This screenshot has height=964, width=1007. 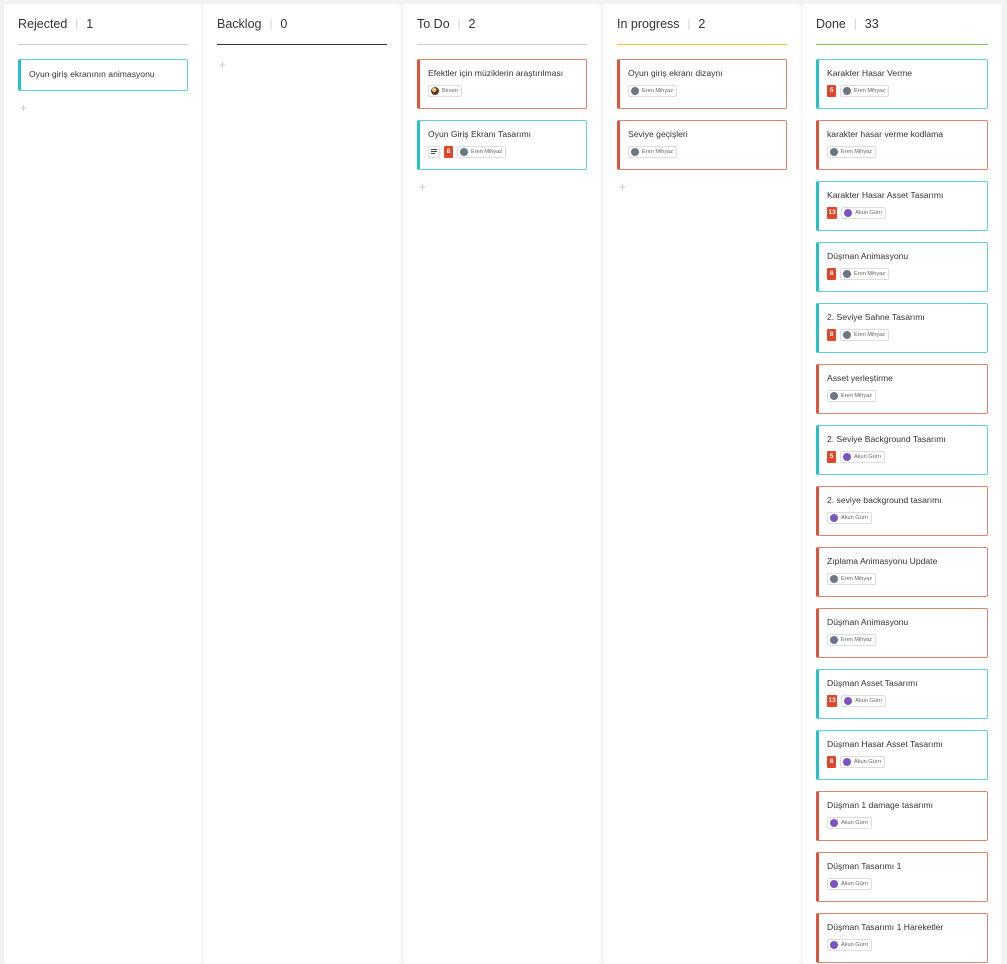 I want to click on column-title: Rejected, so click(x=43, y=24).